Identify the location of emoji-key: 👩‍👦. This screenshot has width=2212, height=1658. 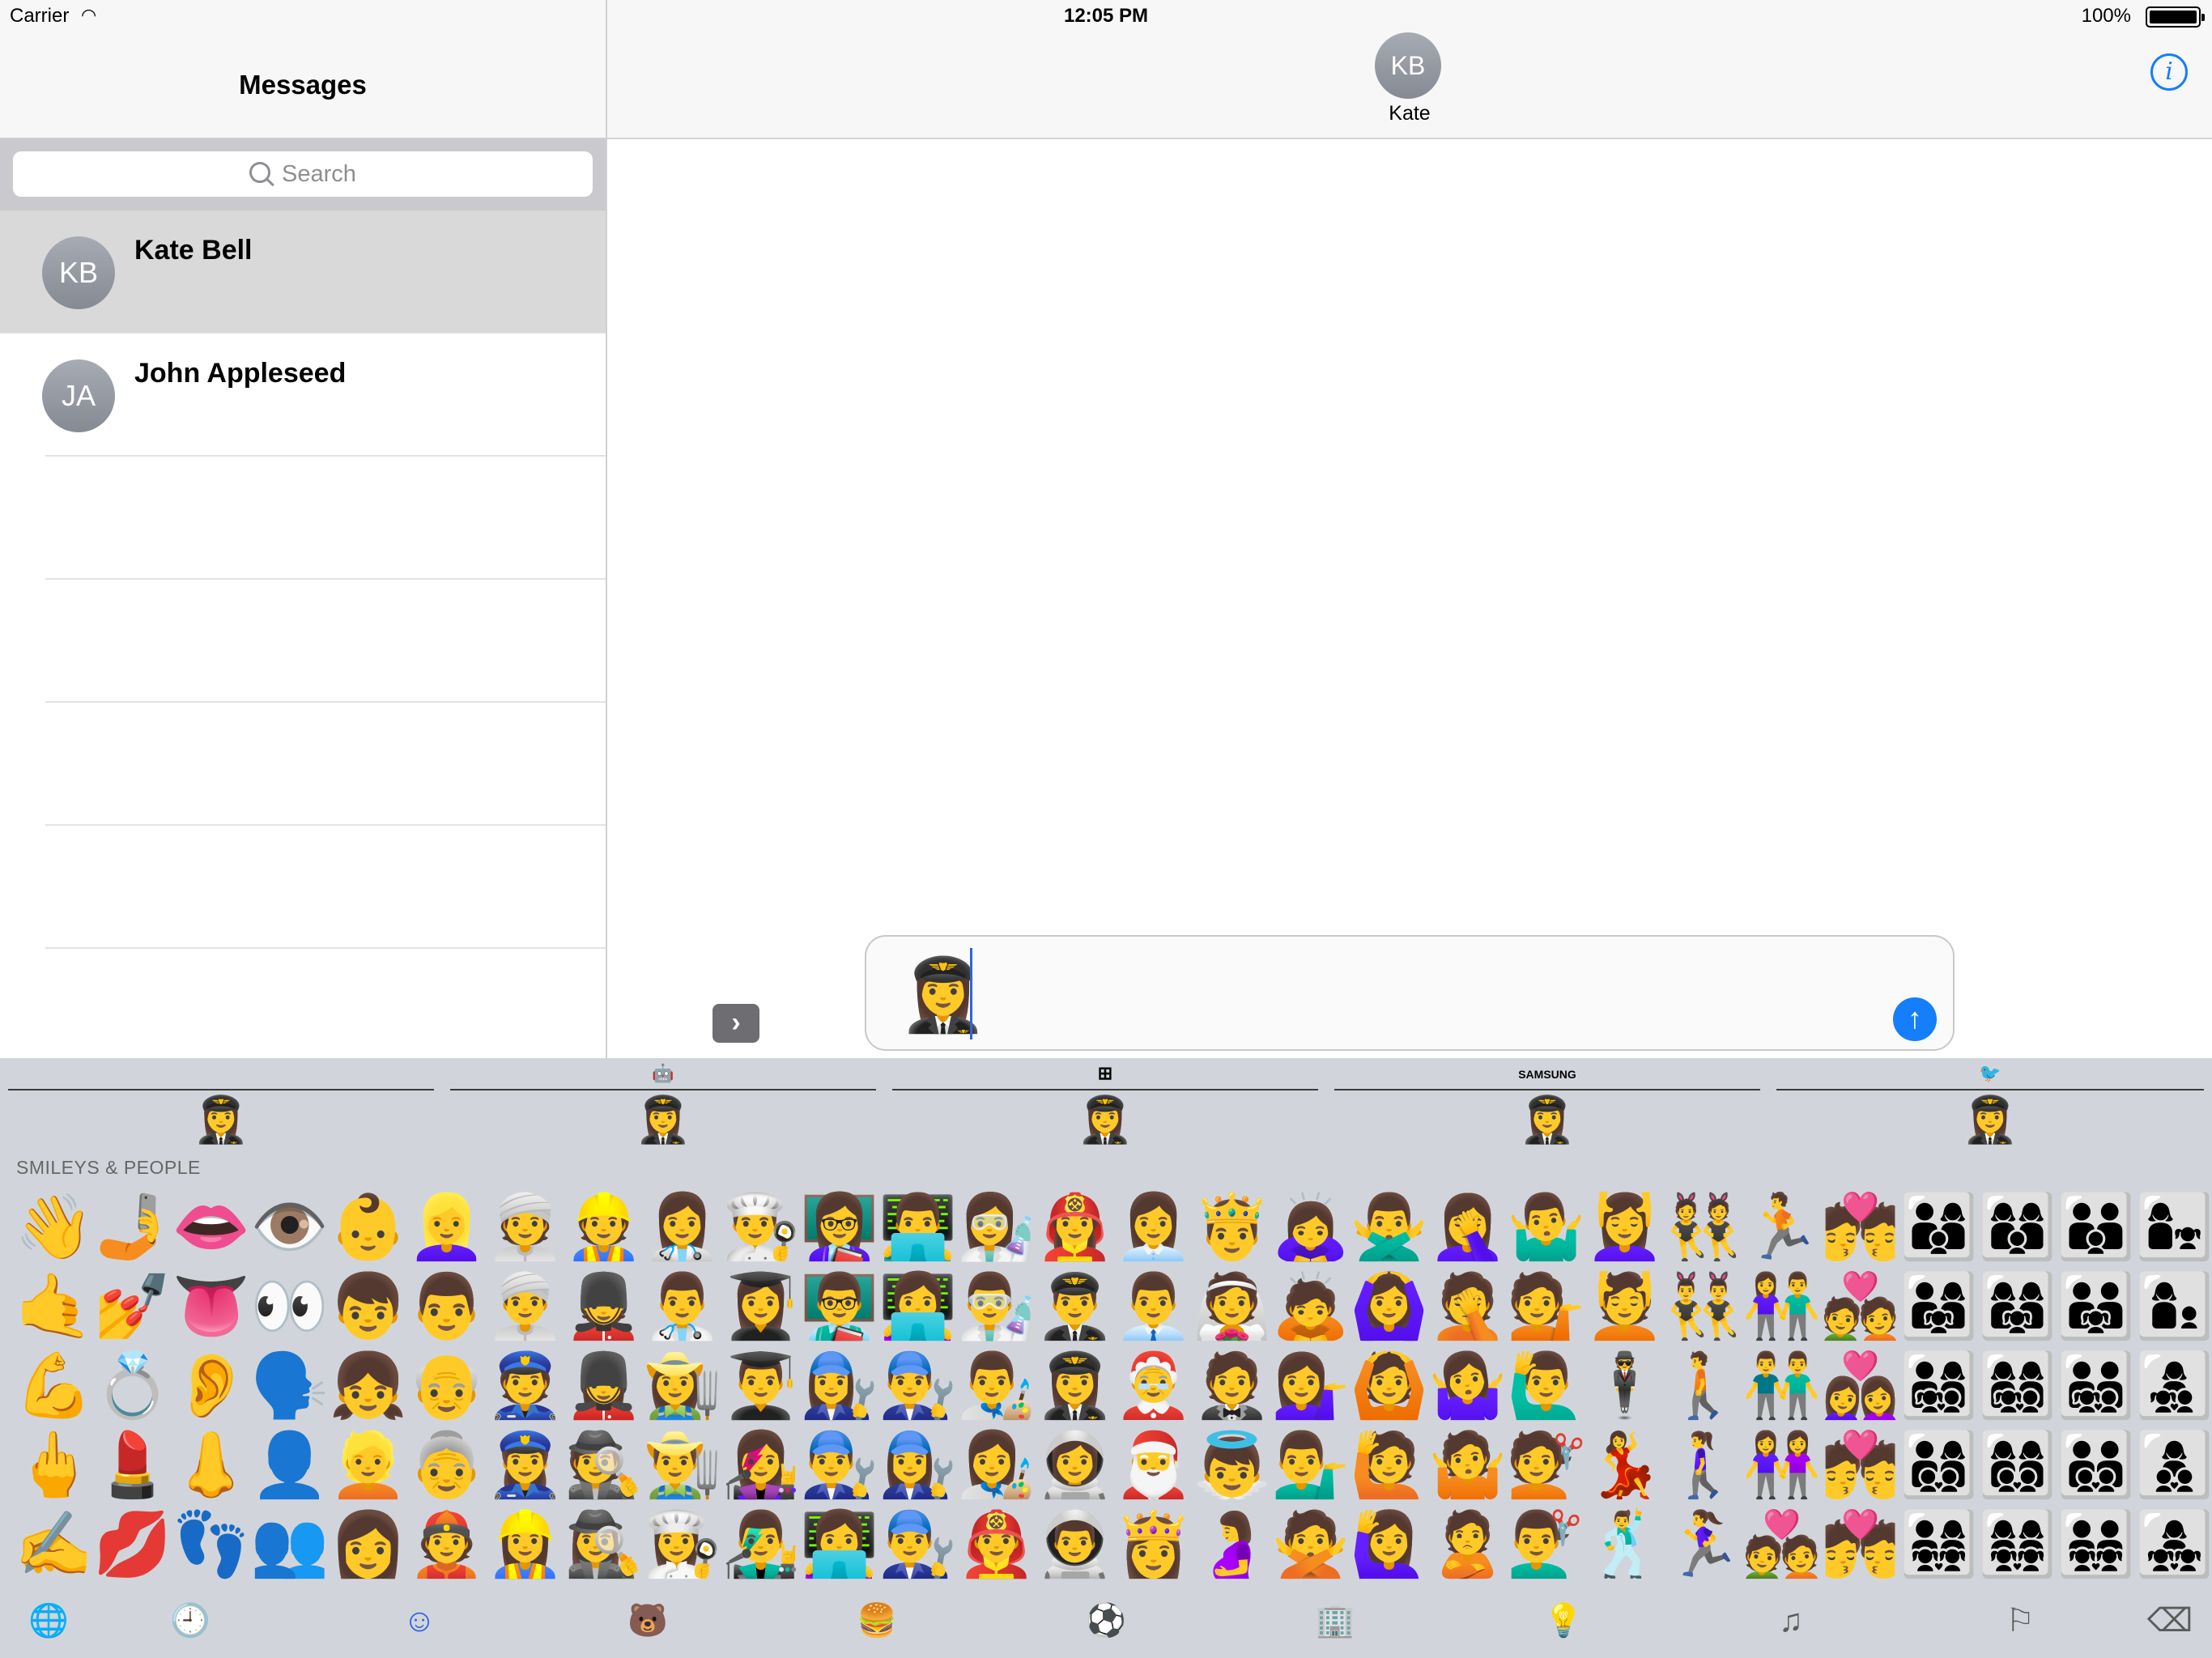
(2173, 1306).